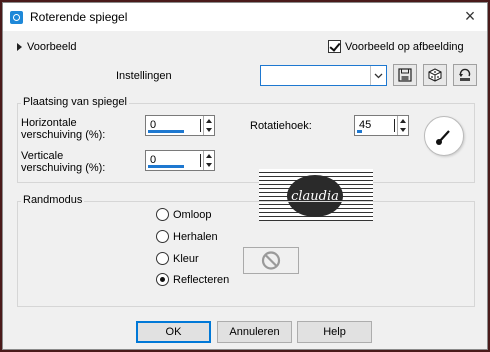 The height and width of the screenshot is (352, 490). I want to click on vertical-offset-spinner: 0, so click(180, 160).